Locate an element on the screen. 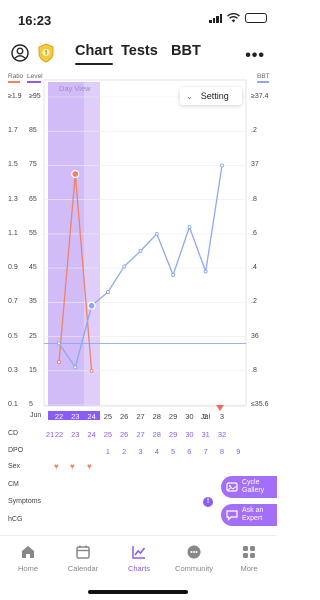 The height and width of the screenshot is (600, 320). cd-cell: 30 is located at coordinates (189, 434).